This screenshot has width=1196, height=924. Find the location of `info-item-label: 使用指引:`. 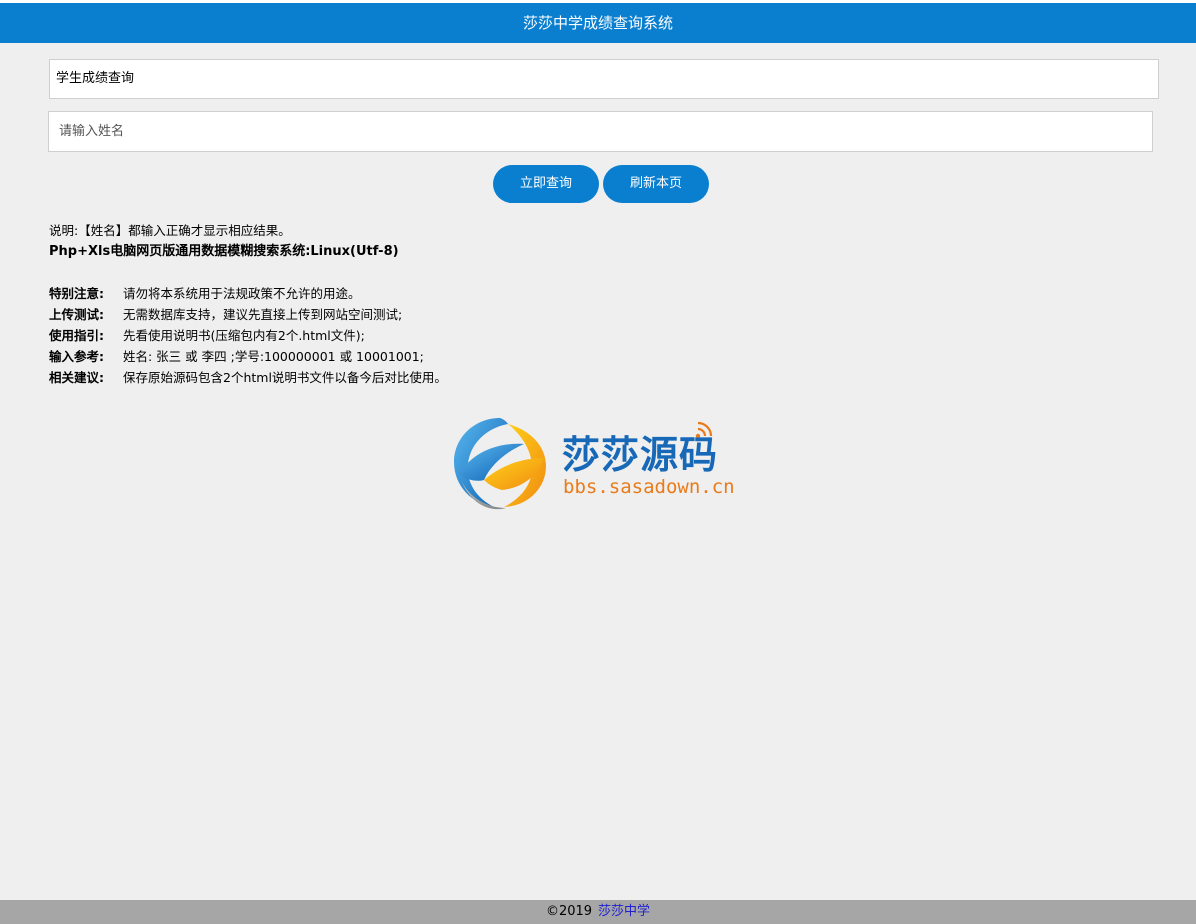

info-item-label: 使用指引: is located at coordinates (76, 335).